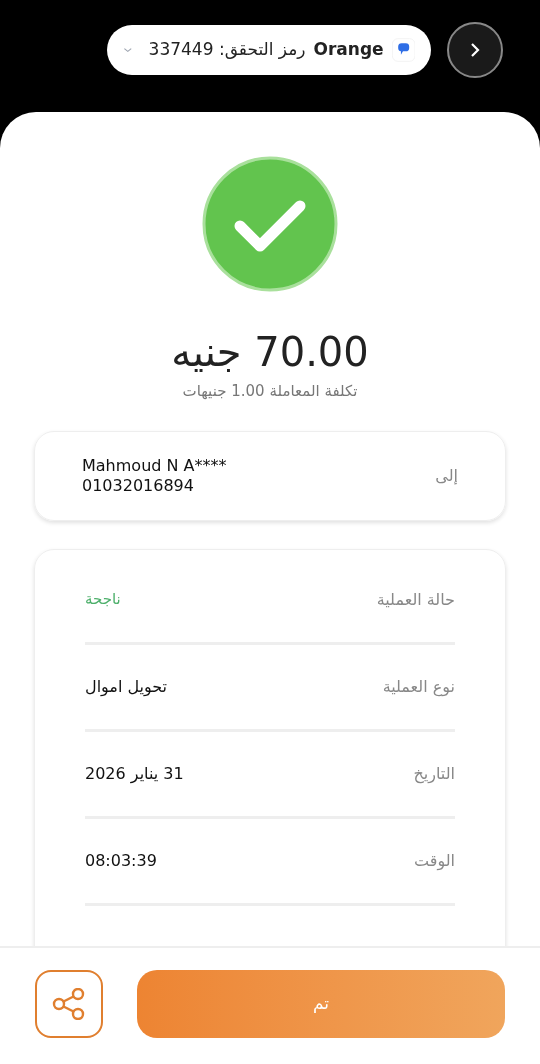  What do you see at coordinates (270, 391) in the screenshot?
I see `fee-text: تكلفة المعاملة 1.00 جنيهات` at bounding box center [270, 391].